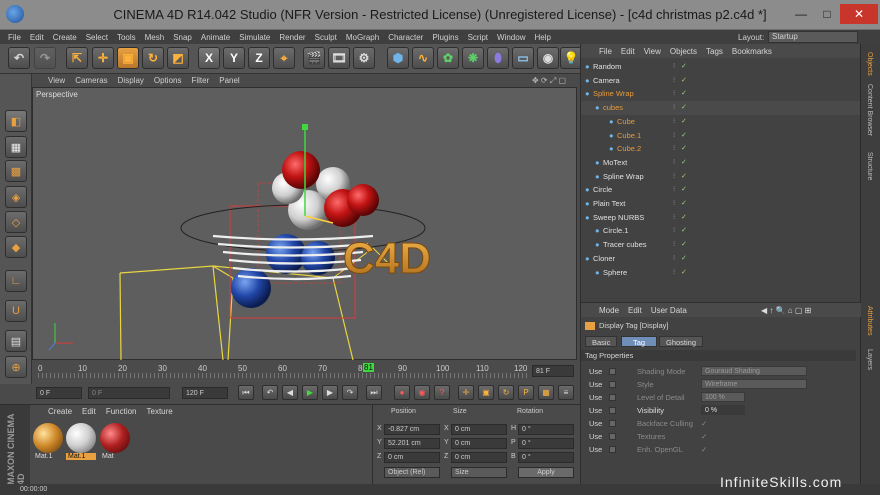 Image resolution: width=880 pixels, height=495 pixels. What do you see at coordinates (466, 392) in the screenshot?
I see `record-position-icon: ✛` at bounding box center [466, 392].